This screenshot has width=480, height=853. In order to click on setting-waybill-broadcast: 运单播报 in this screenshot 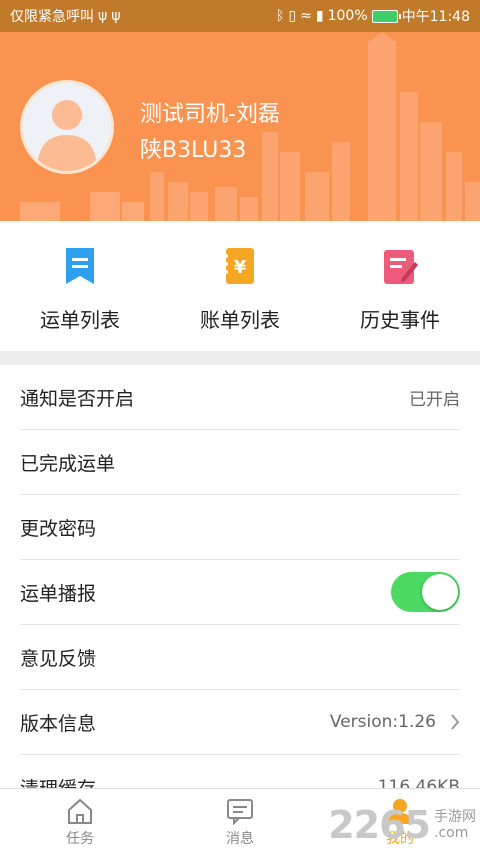, I will do `click(240, 592)`.